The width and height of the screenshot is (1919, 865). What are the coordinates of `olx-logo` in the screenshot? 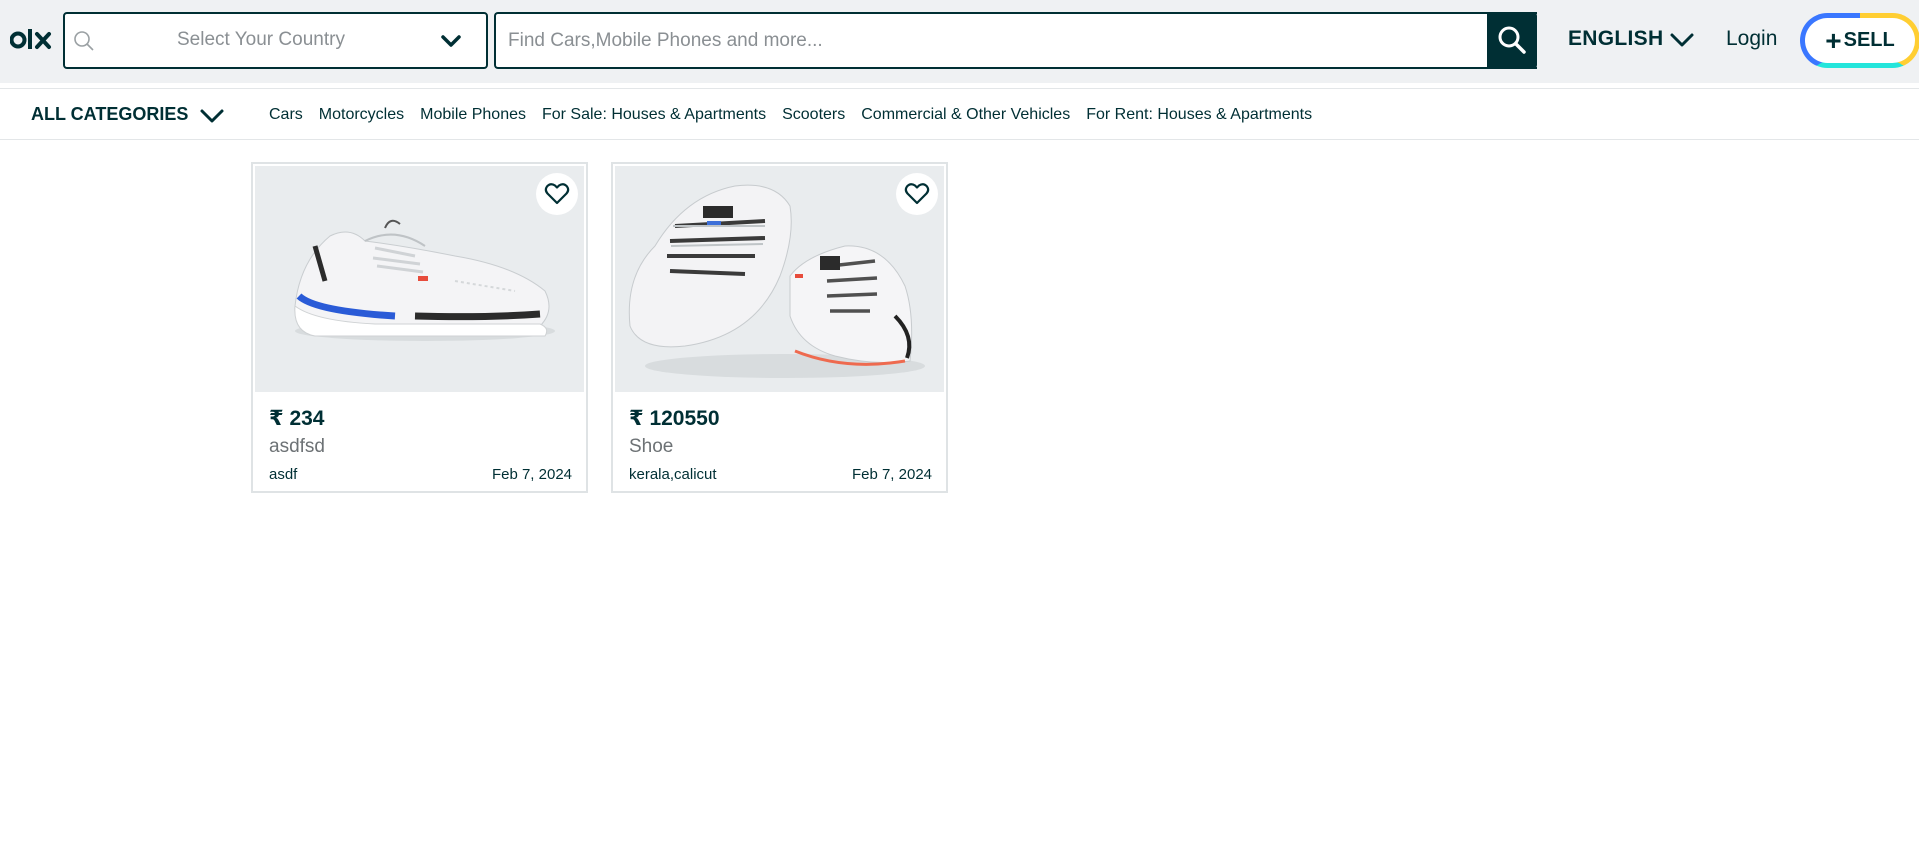 It's located at (32, 40).